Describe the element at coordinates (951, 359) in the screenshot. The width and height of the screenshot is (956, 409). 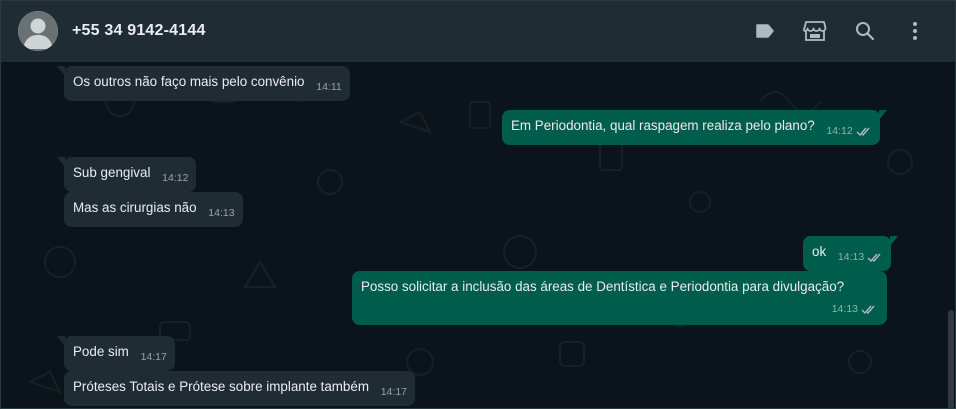
I see `scrollbar-thumb` at that location.